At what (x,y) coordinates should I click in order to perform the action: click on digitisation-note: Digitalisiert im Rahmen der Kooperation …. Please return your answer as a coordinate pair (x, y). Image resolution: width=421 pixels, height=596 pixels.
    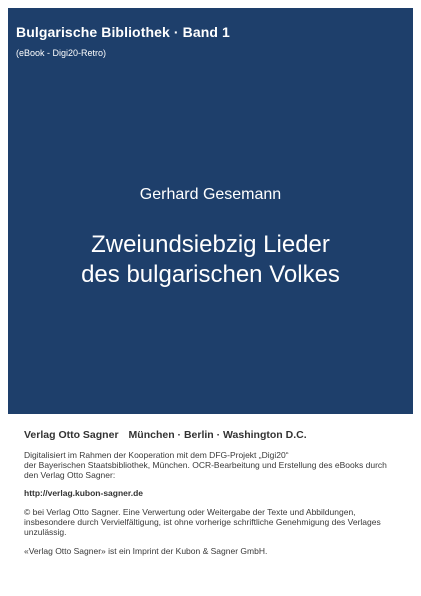
    Looking at the image, I should click on (214, 465).